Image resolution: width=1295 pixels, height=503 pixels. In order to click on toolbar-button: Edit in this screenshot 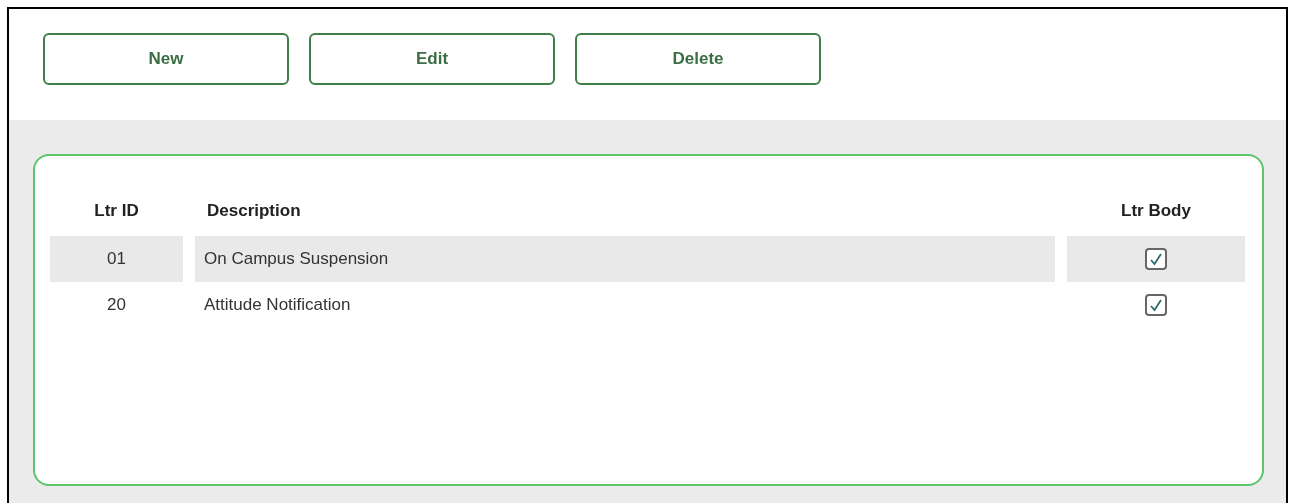, I will do `click(432, 59)`.